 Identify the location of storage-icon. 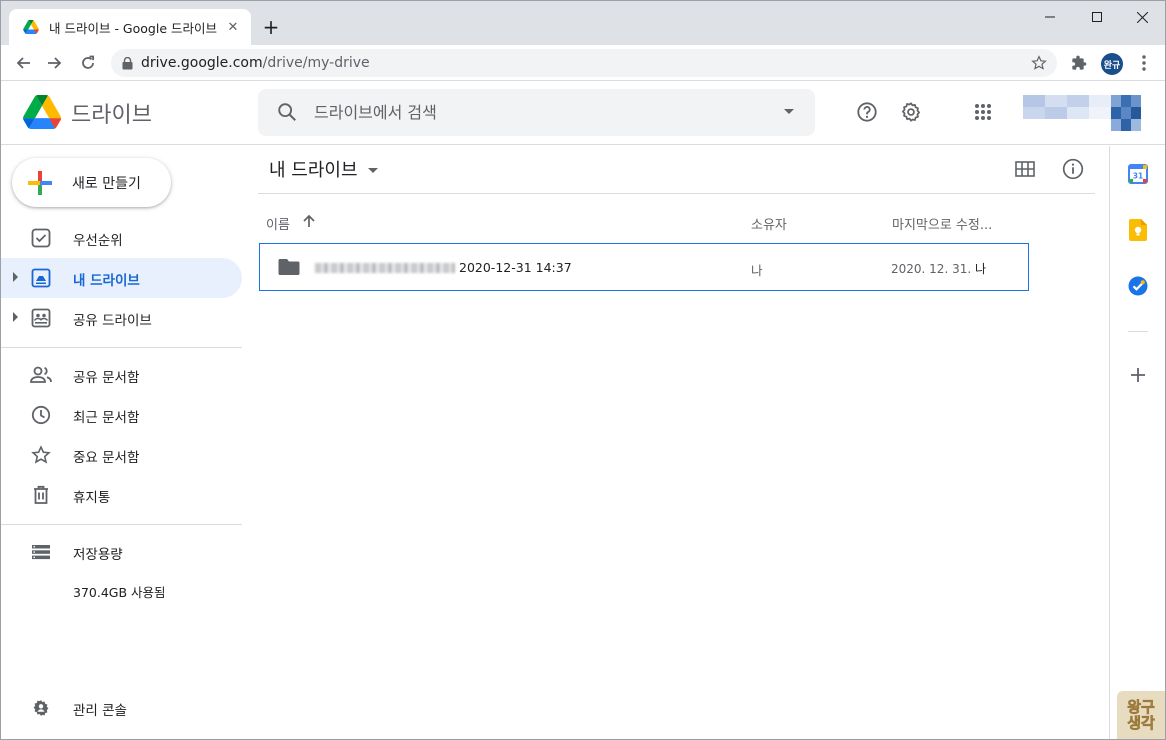
(41, 552).